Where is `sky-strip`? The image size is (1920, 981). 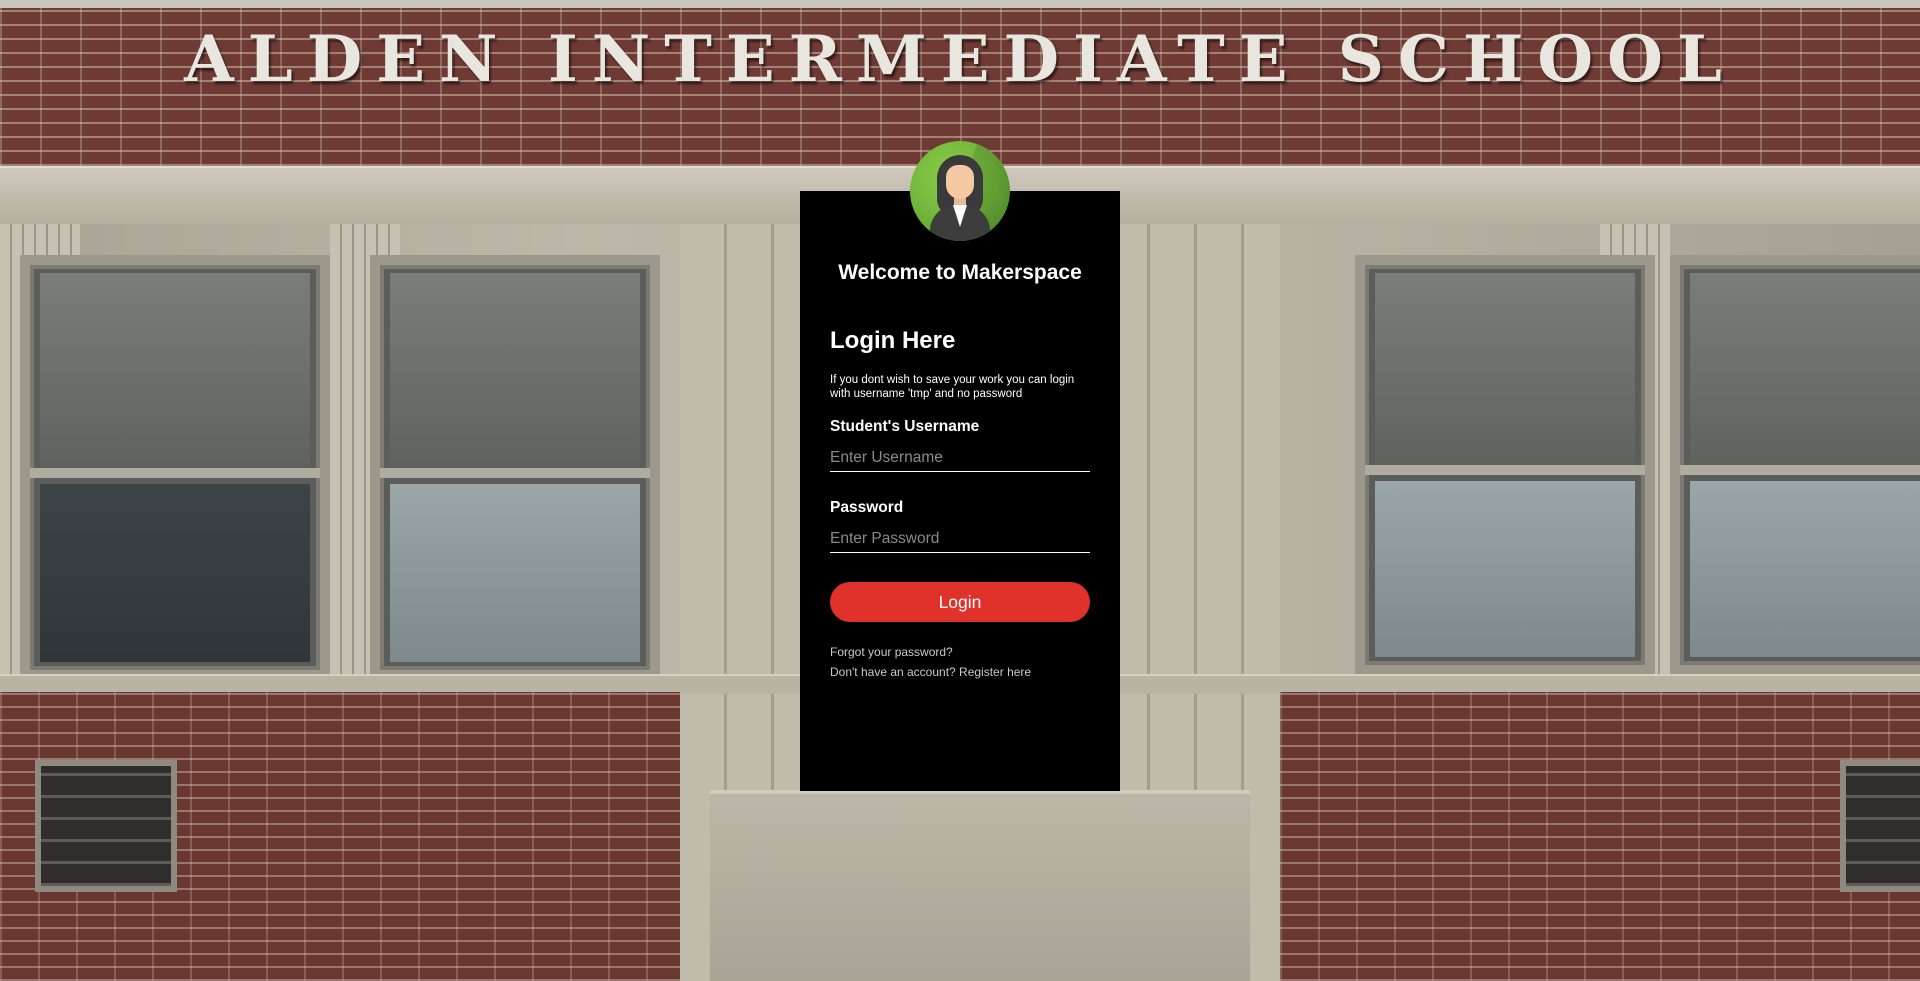 sky-strip is located at coordinates (960, 4).